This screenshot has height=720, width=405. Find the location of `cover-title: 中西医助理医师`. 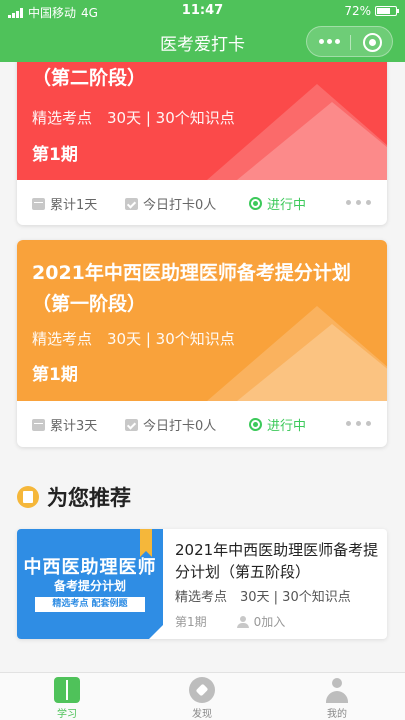

cover-title: 中西医助理医师 is located at coordinates (90, 567).